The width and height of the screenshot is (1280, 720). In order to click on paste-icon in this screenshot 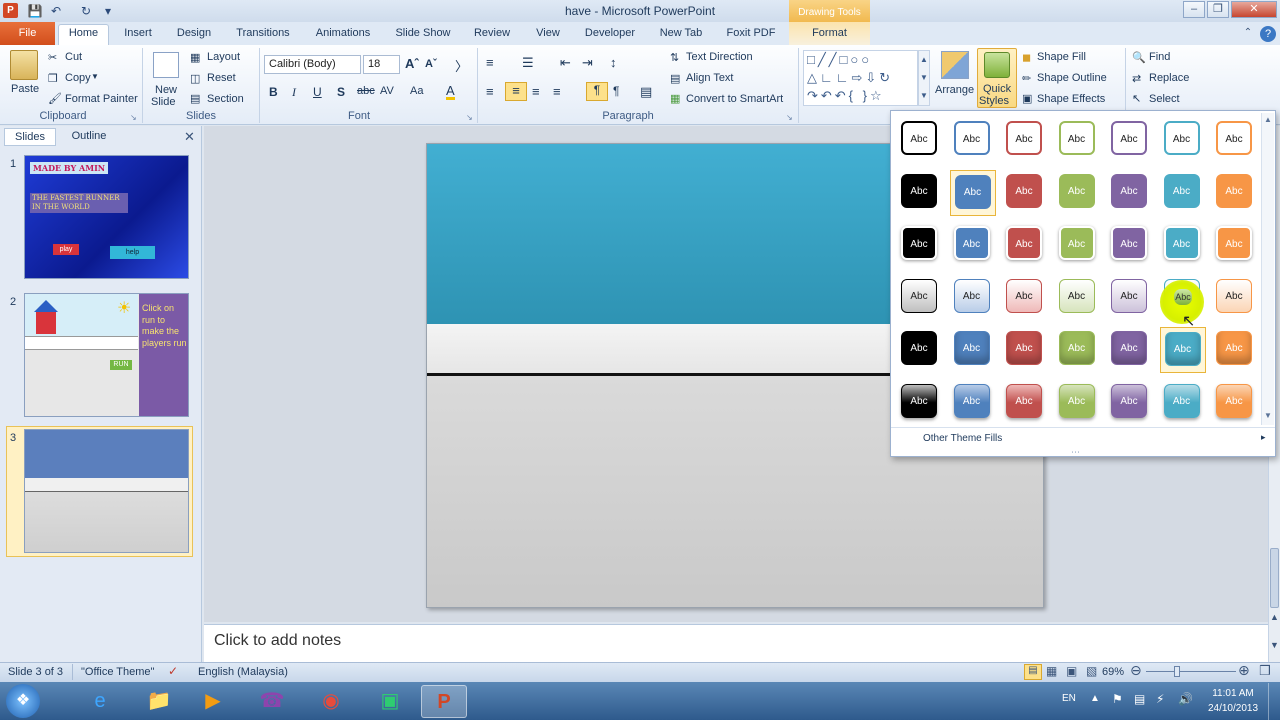, I will do `click(24, 65)`.